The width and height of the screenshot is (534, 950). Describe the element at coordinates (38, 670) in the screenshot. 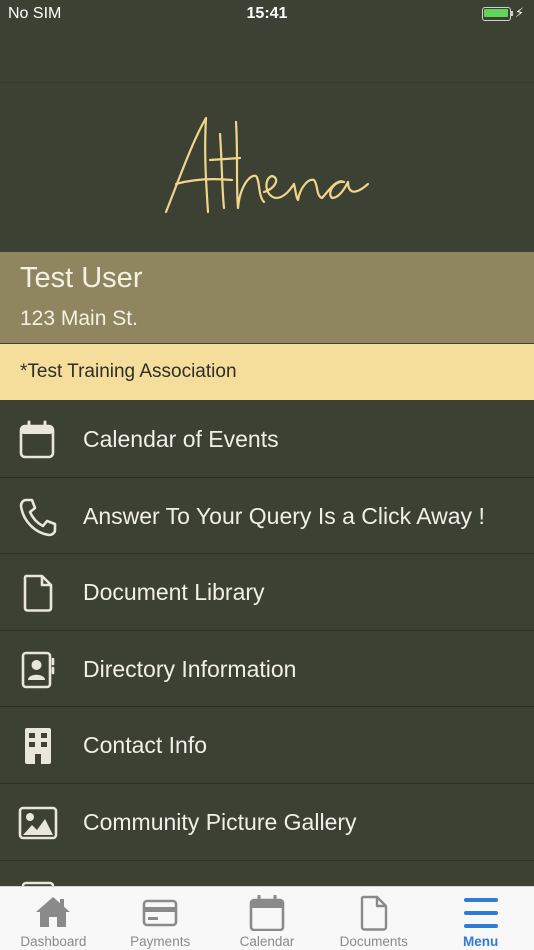

I see `contact-card-icon` at that location.